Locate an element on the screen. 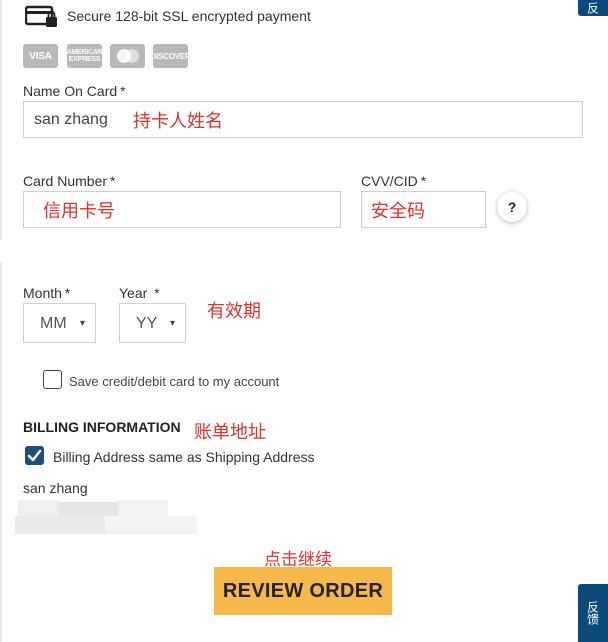 The width and height of the screenshot is (608, 642). billing-same-checkbox is located at coordinates (34, 455).